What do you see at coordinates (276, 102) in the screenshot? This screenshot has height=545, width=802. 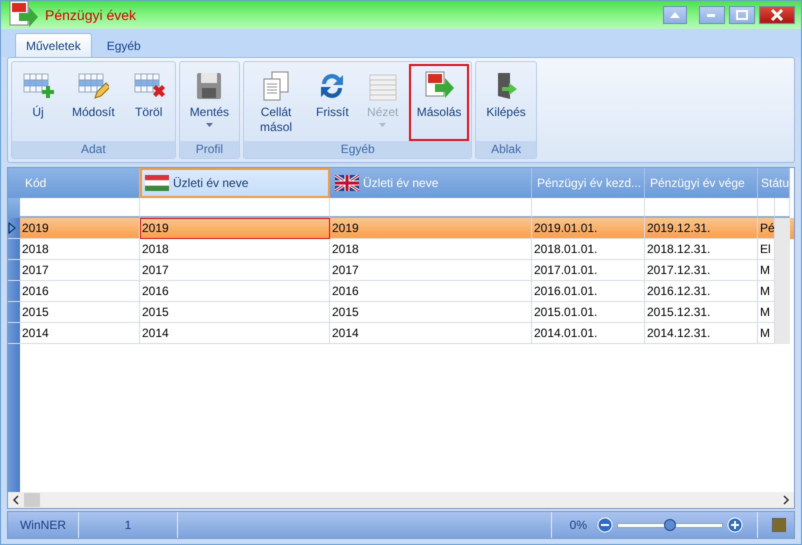 I see `ribbon-button: Cellát másol` at bounding box center [276, 102].